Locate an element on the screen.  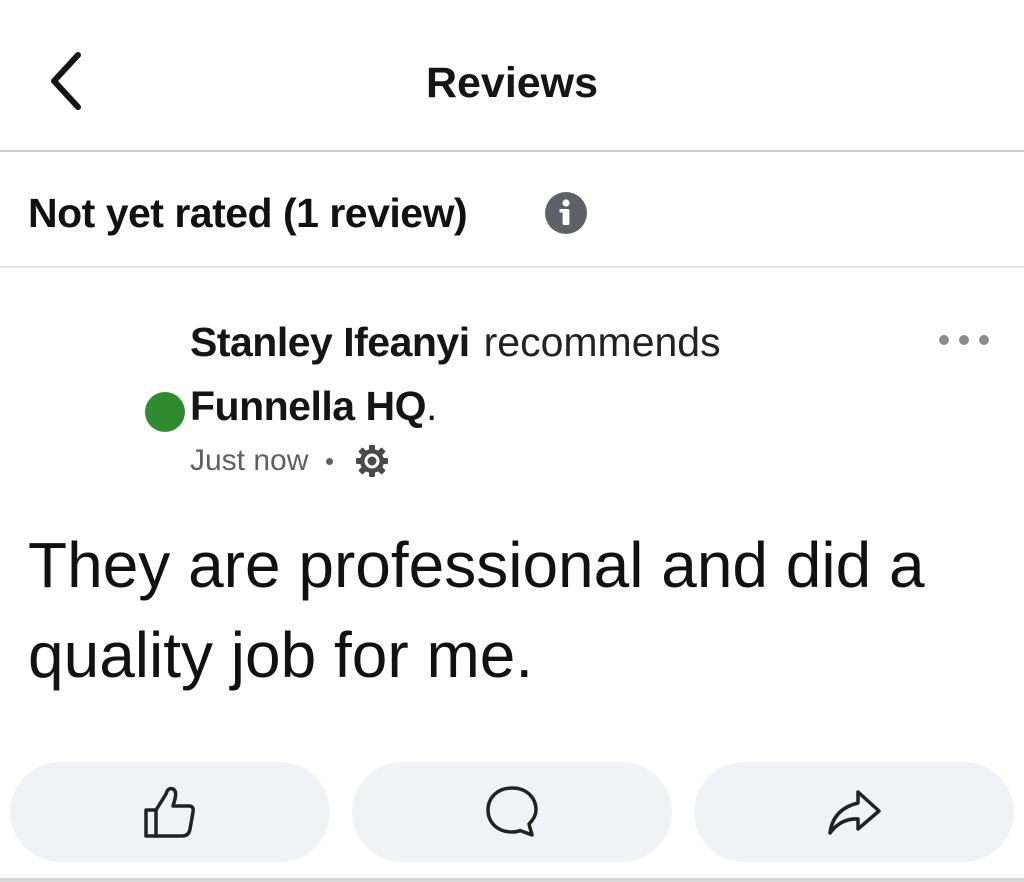
review-header: Stanley Ifeanyi recommends is located at coordinates (455, 342).